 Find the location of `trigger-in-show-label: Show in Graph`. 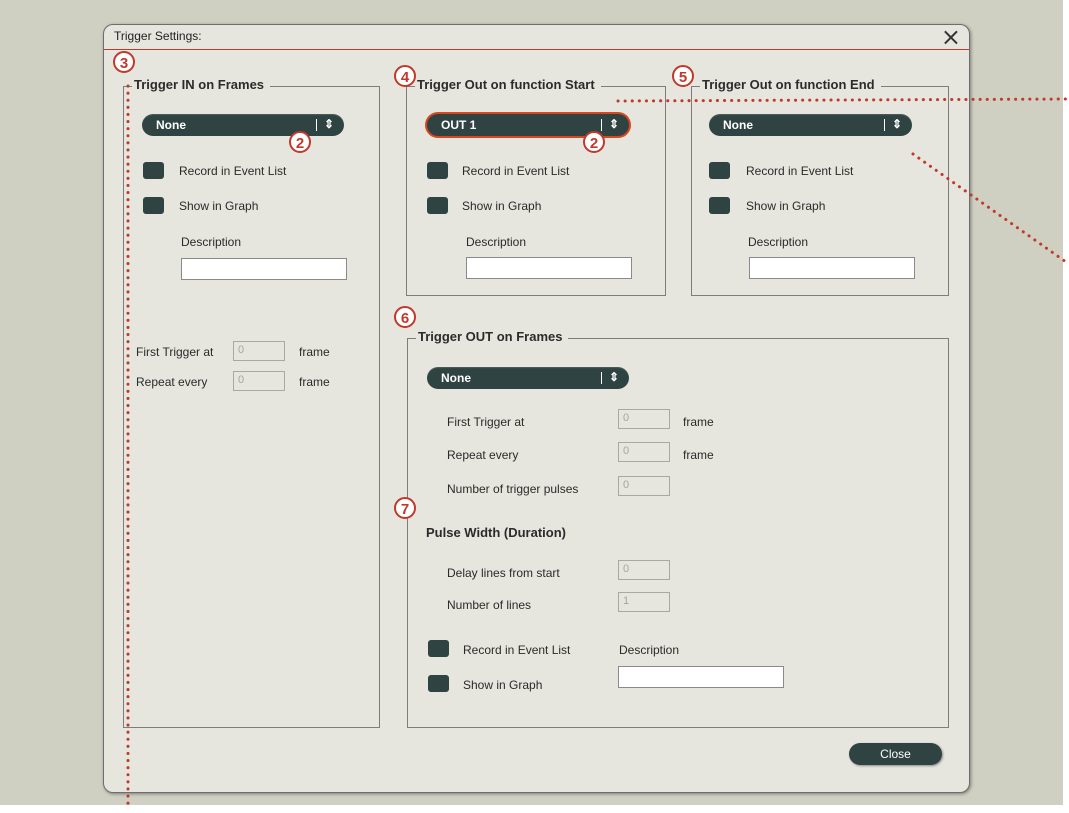

trigger-in-show-label: Show in Graph is located at coordinates (219, 206).